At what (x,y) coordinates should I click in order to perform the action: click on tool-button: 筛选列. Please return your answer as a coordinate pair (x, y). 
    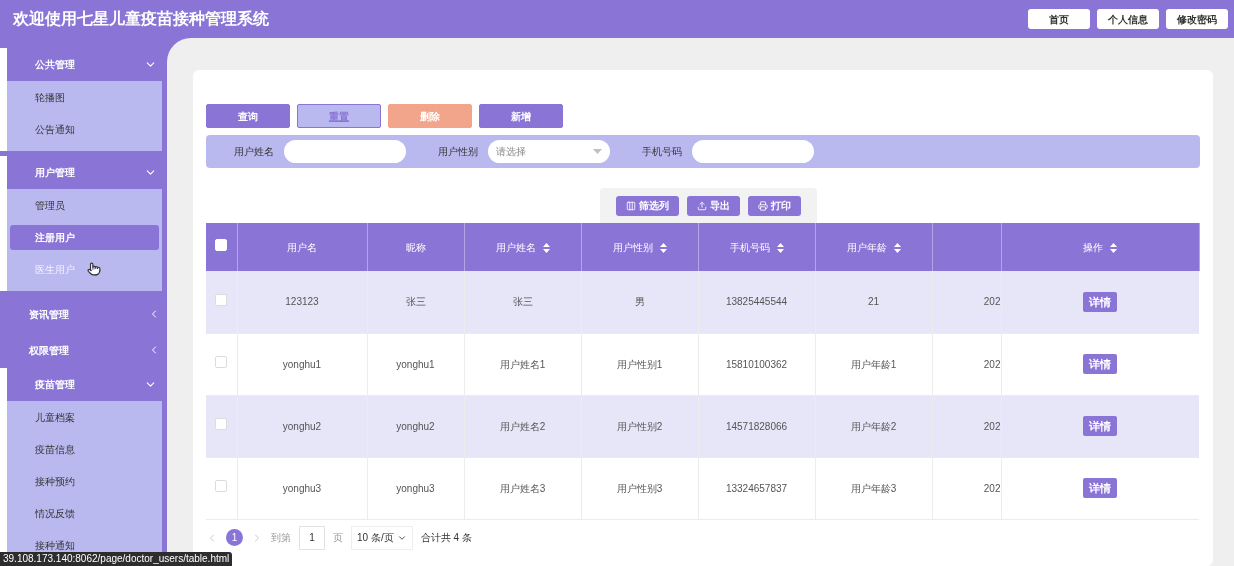
    Looking at the image, I should click on (647, 205).